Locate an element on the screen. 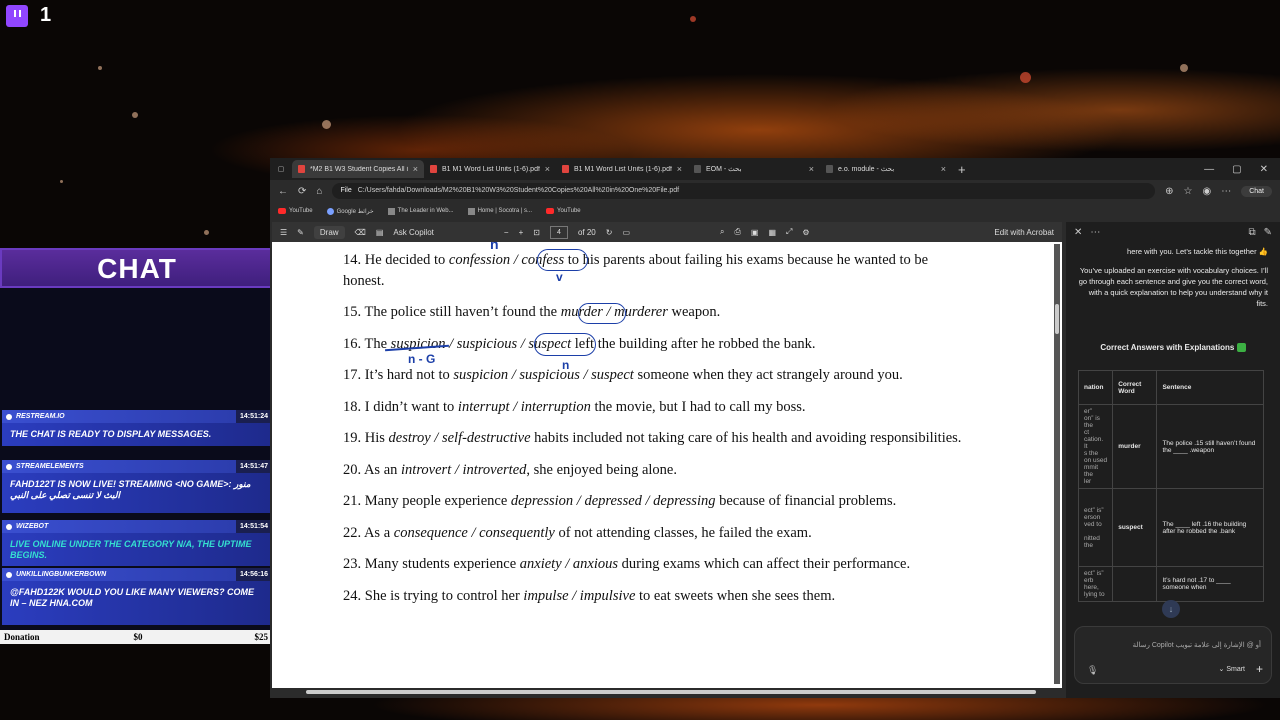  scroll-down-button: ↓ is located at coordinates (1171, 609).